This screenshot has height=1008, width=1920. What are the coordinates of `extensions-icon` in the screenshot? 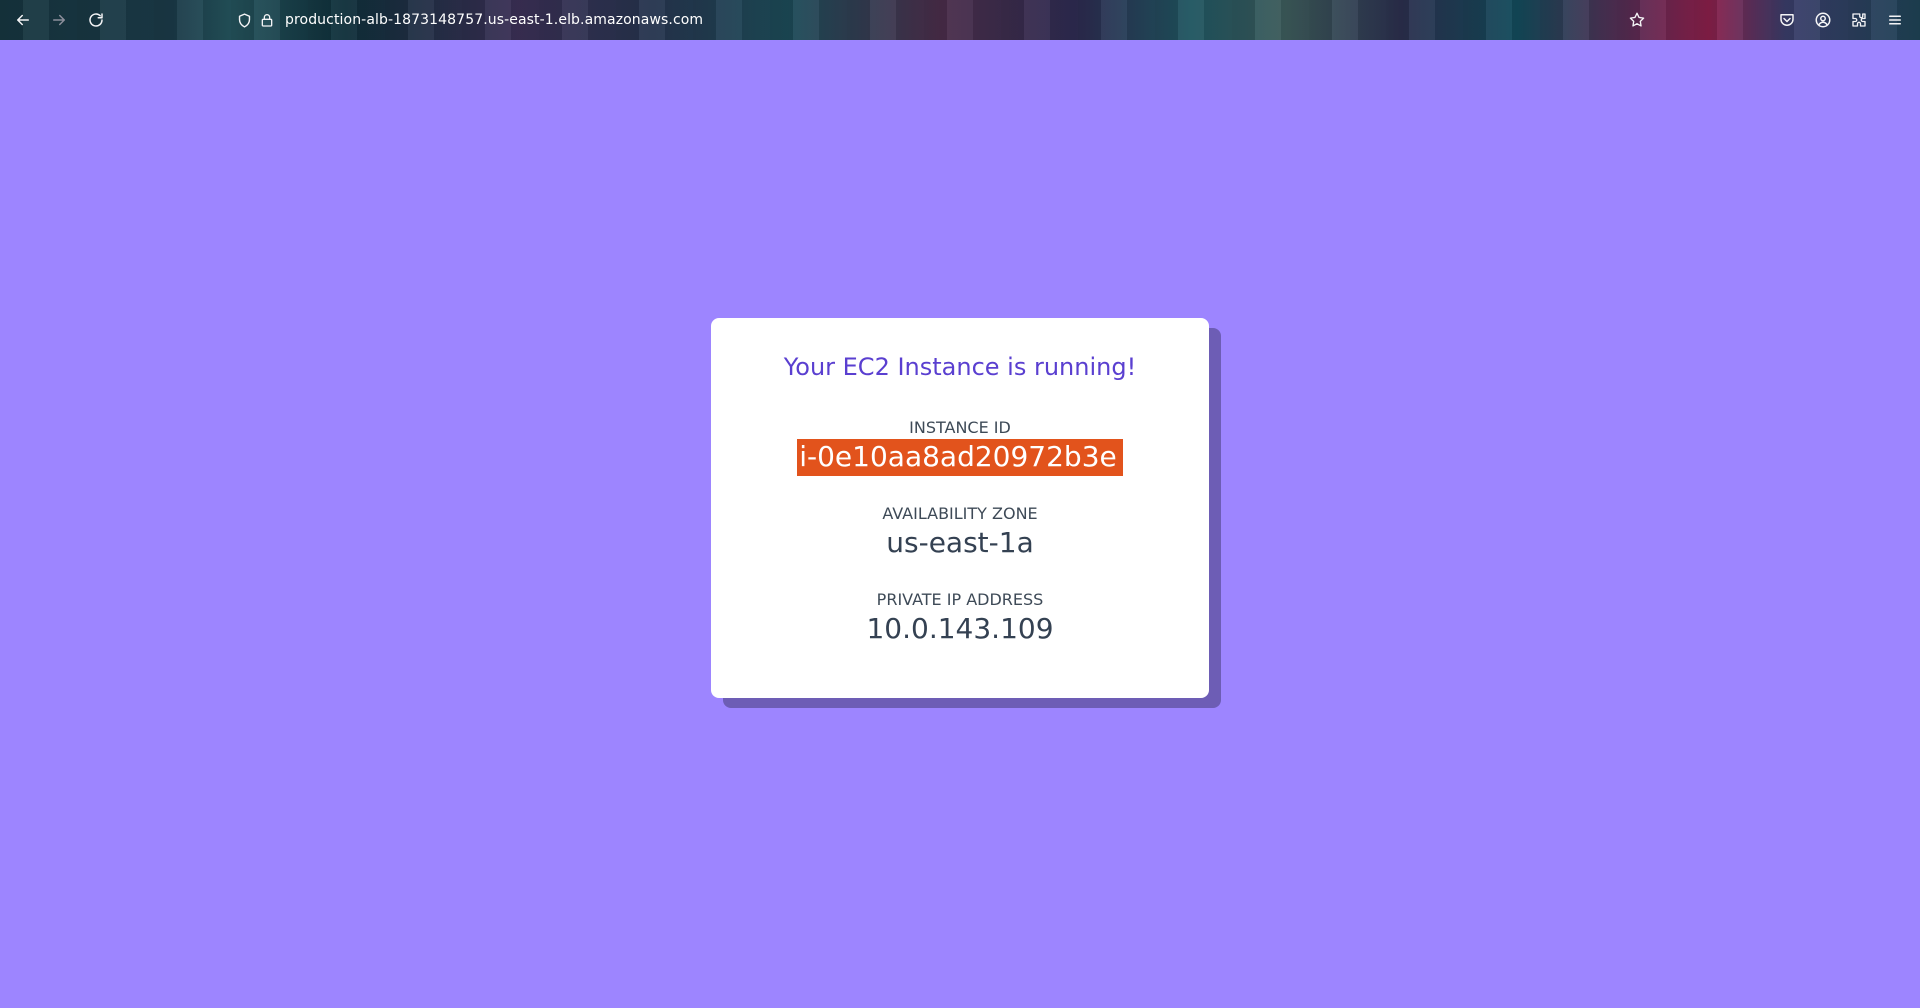 It's located at (1859, 20).